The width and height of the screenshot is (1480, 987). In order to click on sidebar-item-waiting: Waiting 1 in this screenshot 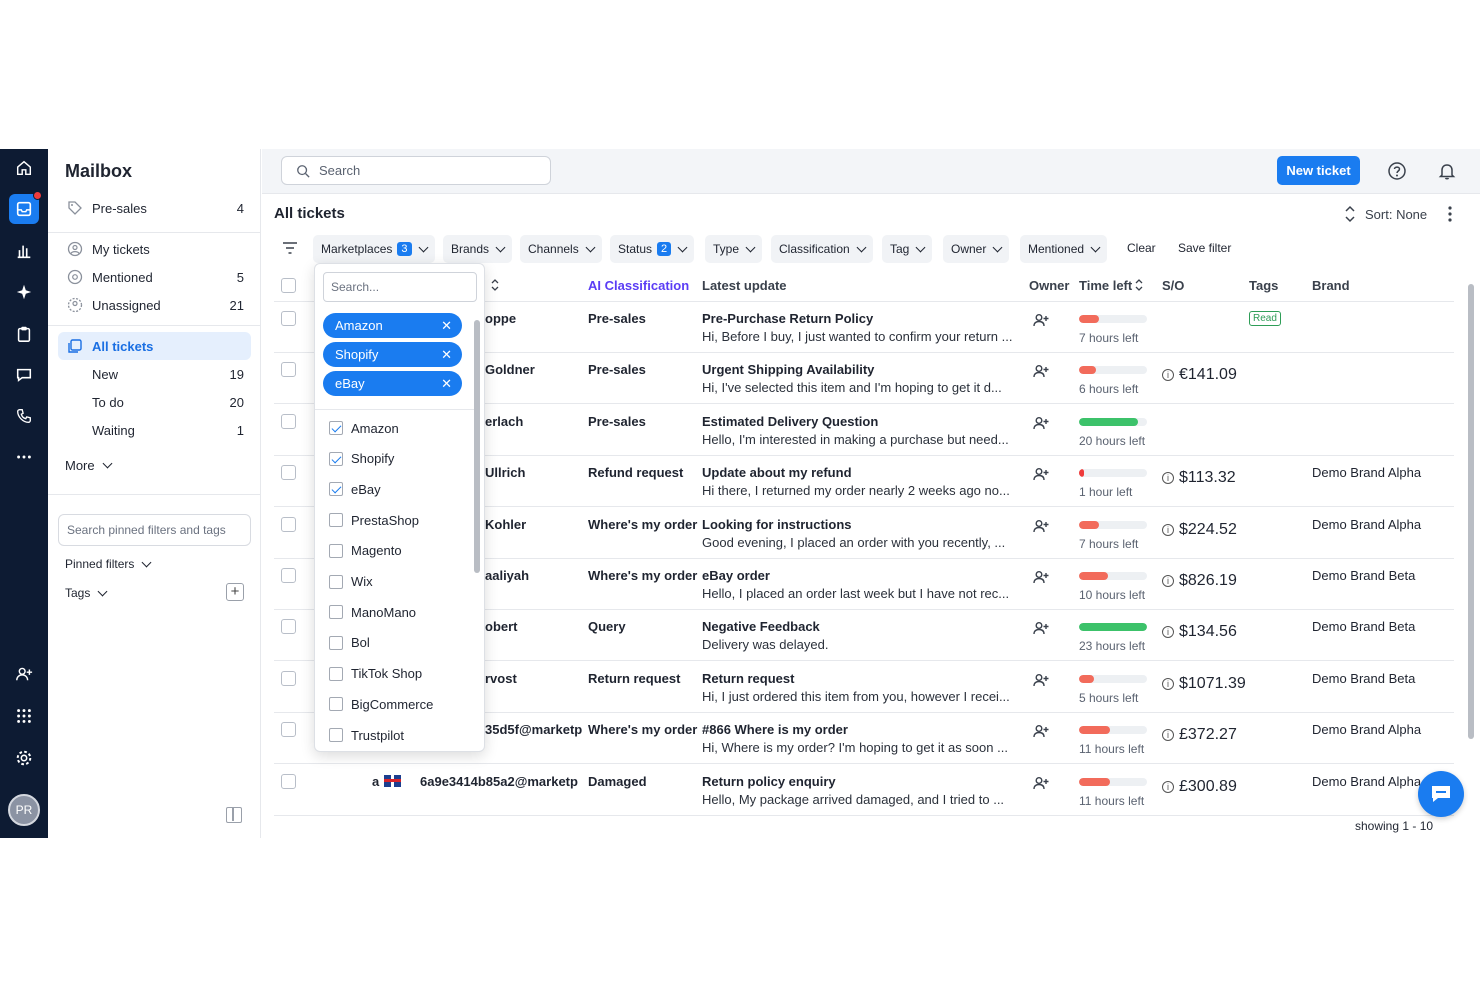, I will do `click(154, 430)`.